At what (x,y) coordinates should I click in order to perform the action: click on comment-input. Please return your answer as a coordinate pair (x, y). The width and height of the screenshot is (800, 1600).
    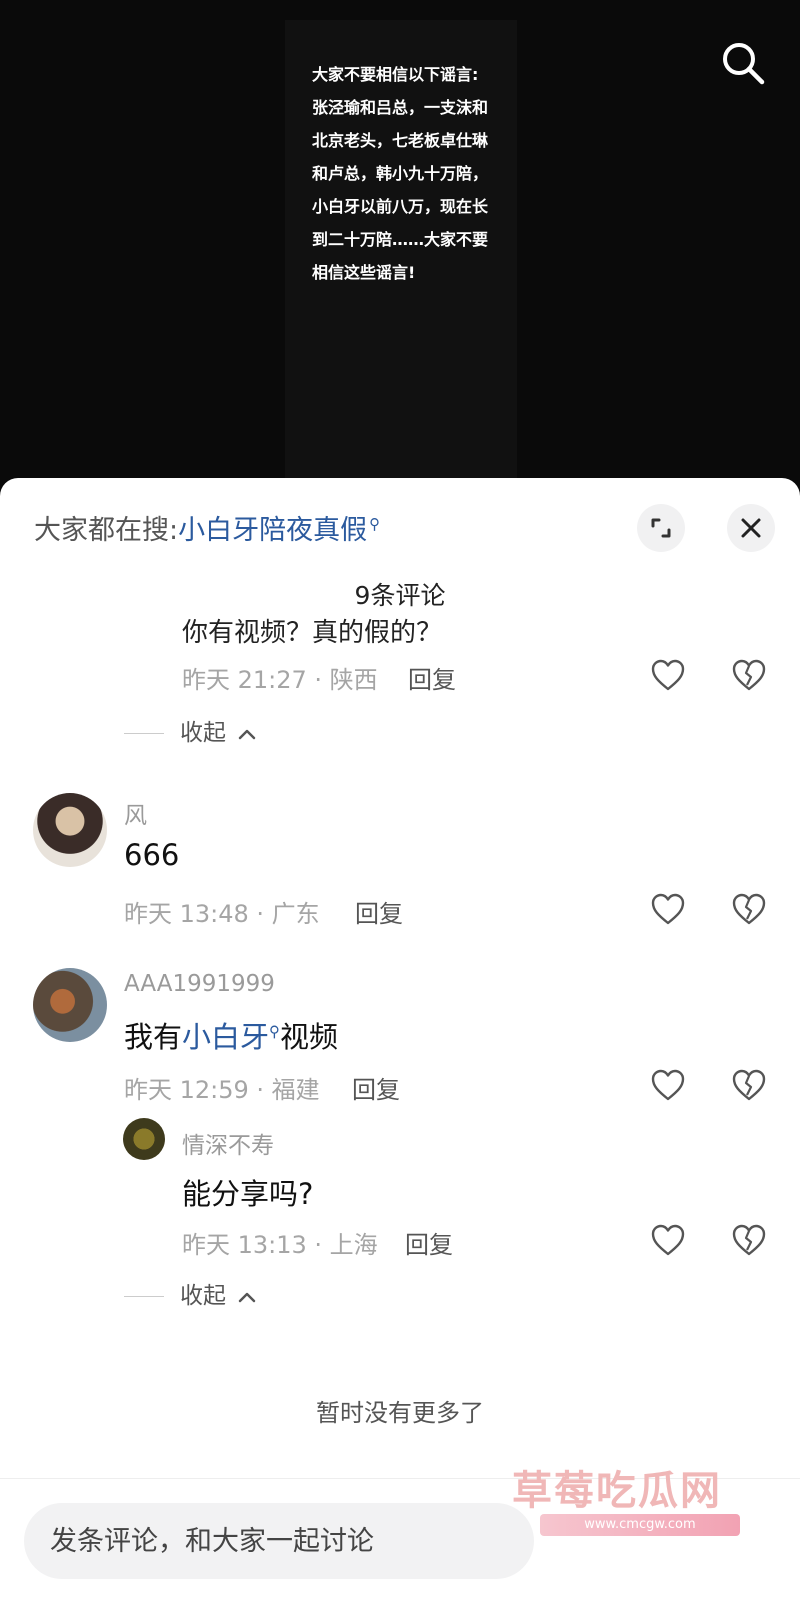
    Looking at the image, I should click on (279, 1541).